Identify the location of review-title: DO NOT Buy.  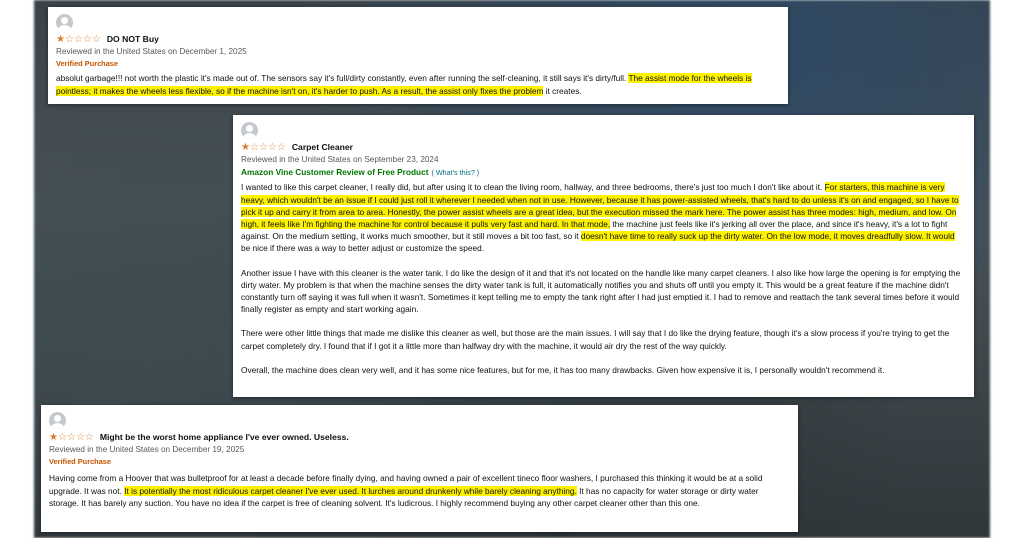
(133, 39).